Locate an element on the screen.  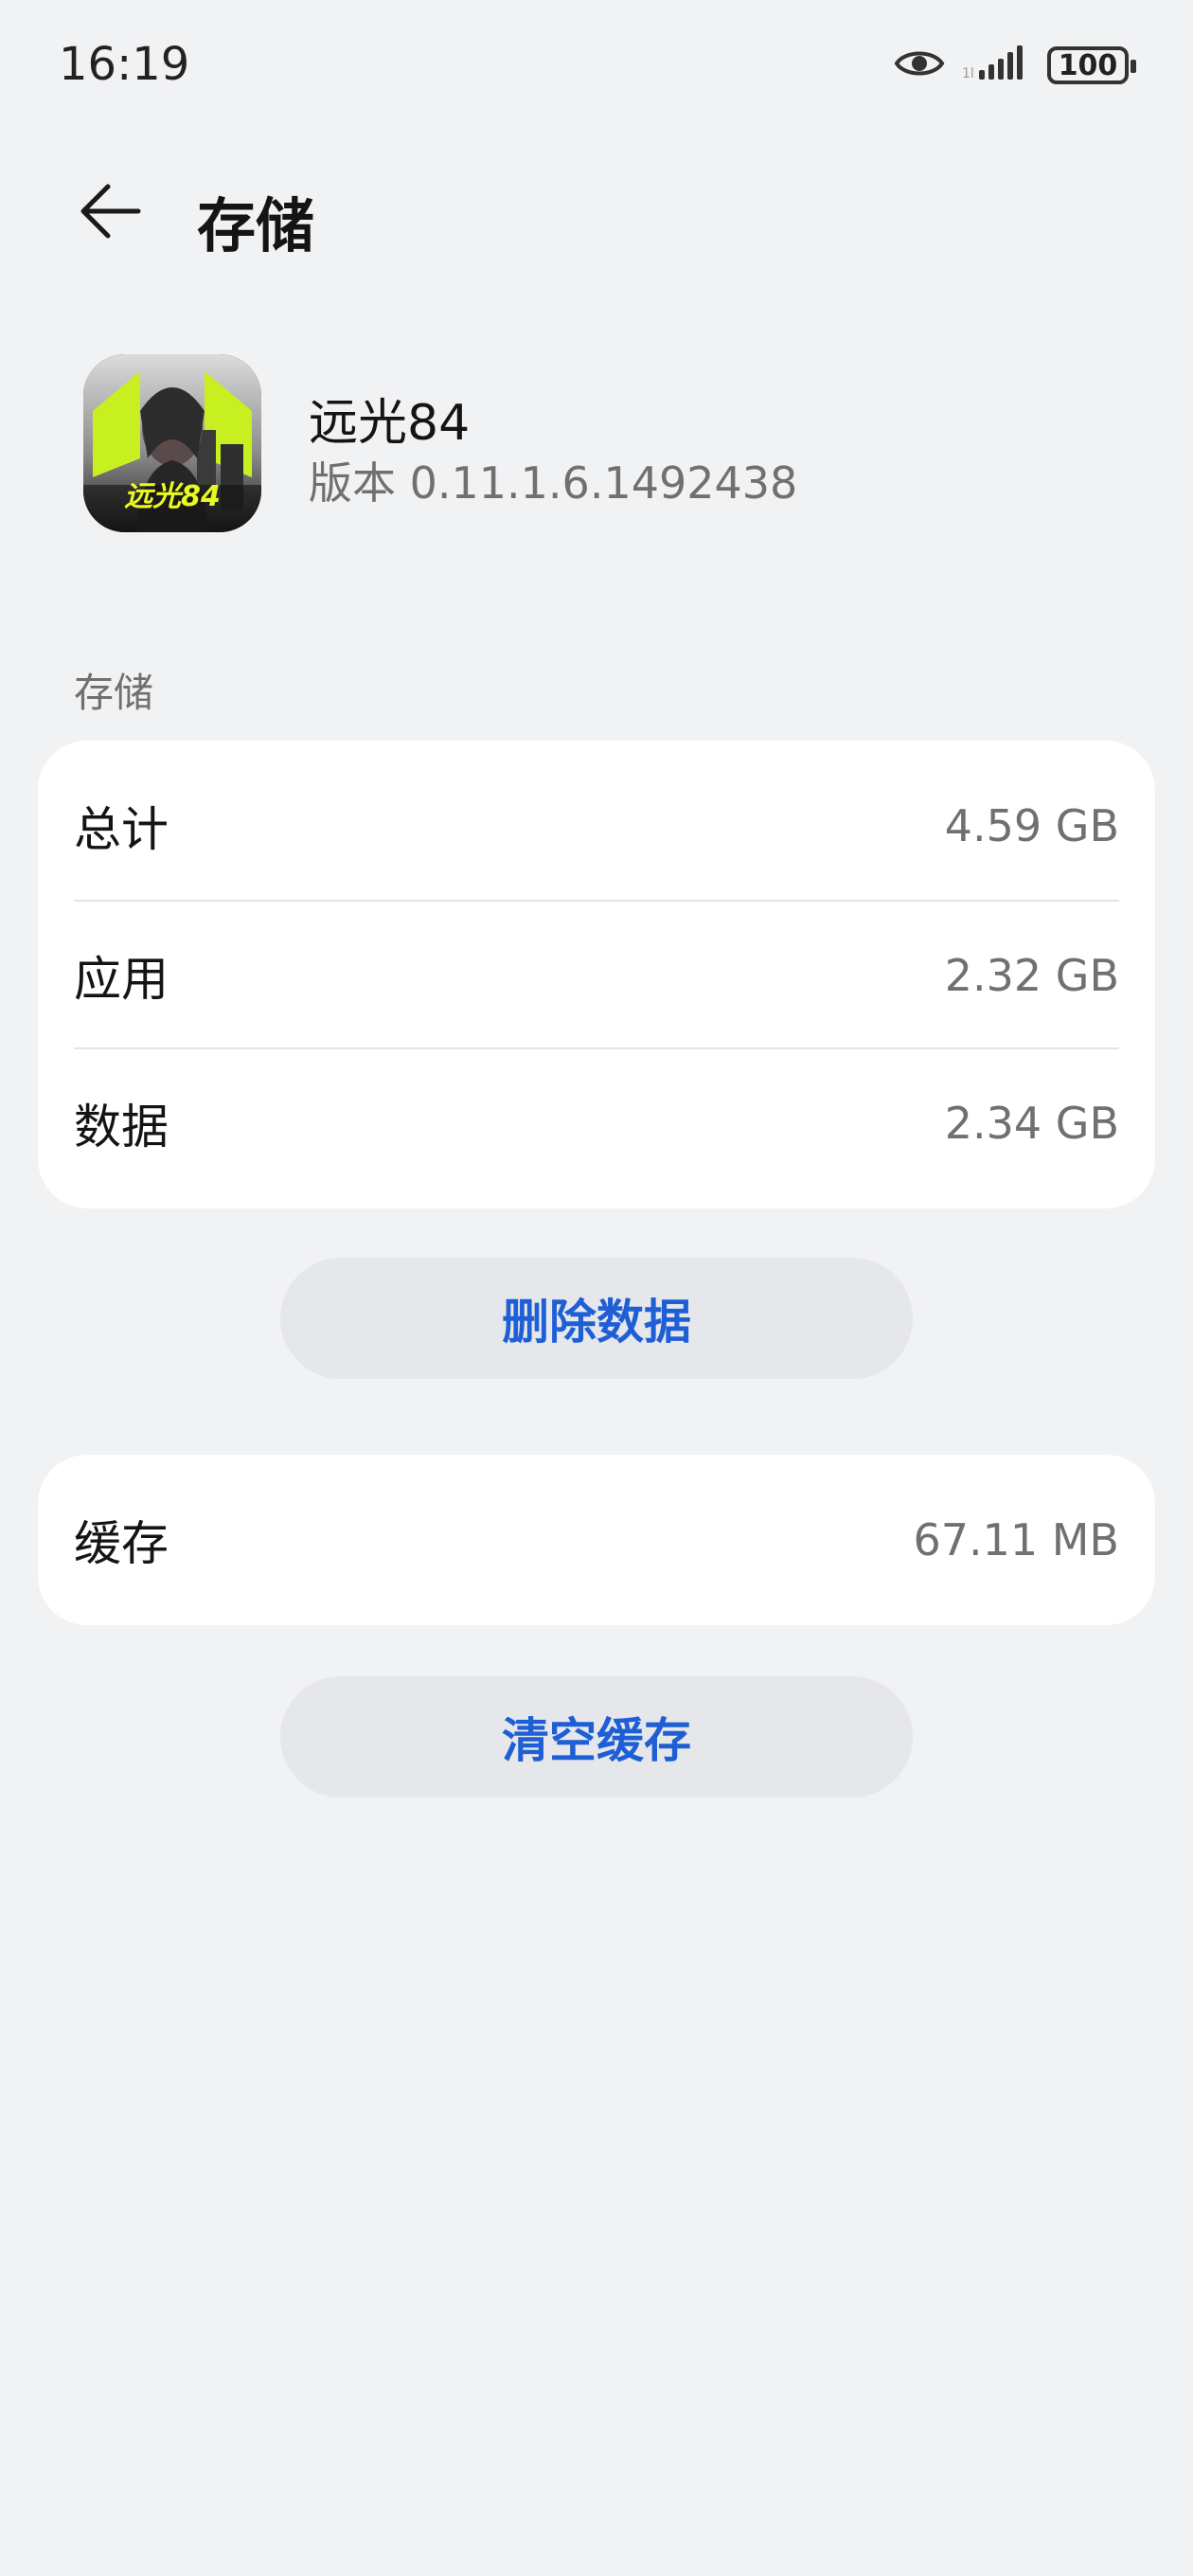
battery-level: 100 is located at coordinates (1088, 65).